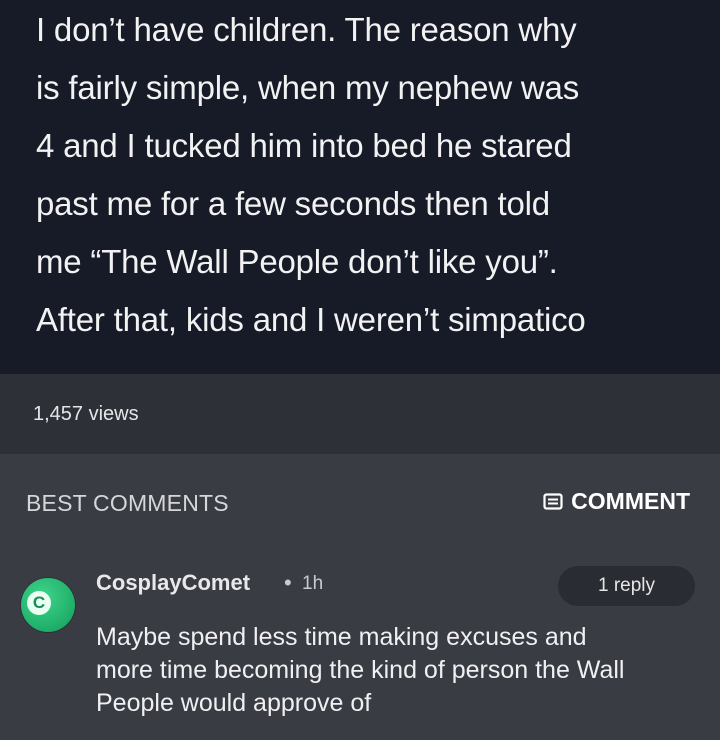 Image resolution: width=720 pixels, height=740 pixels. Describe the element at coordinates (173, 583) in the screenshot. I see `comment-username: CosplayComet` at that location.